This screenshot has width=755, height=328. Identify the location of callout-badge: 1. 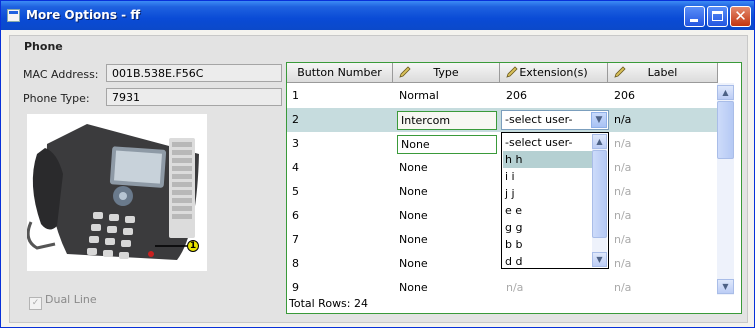
(193, 246).